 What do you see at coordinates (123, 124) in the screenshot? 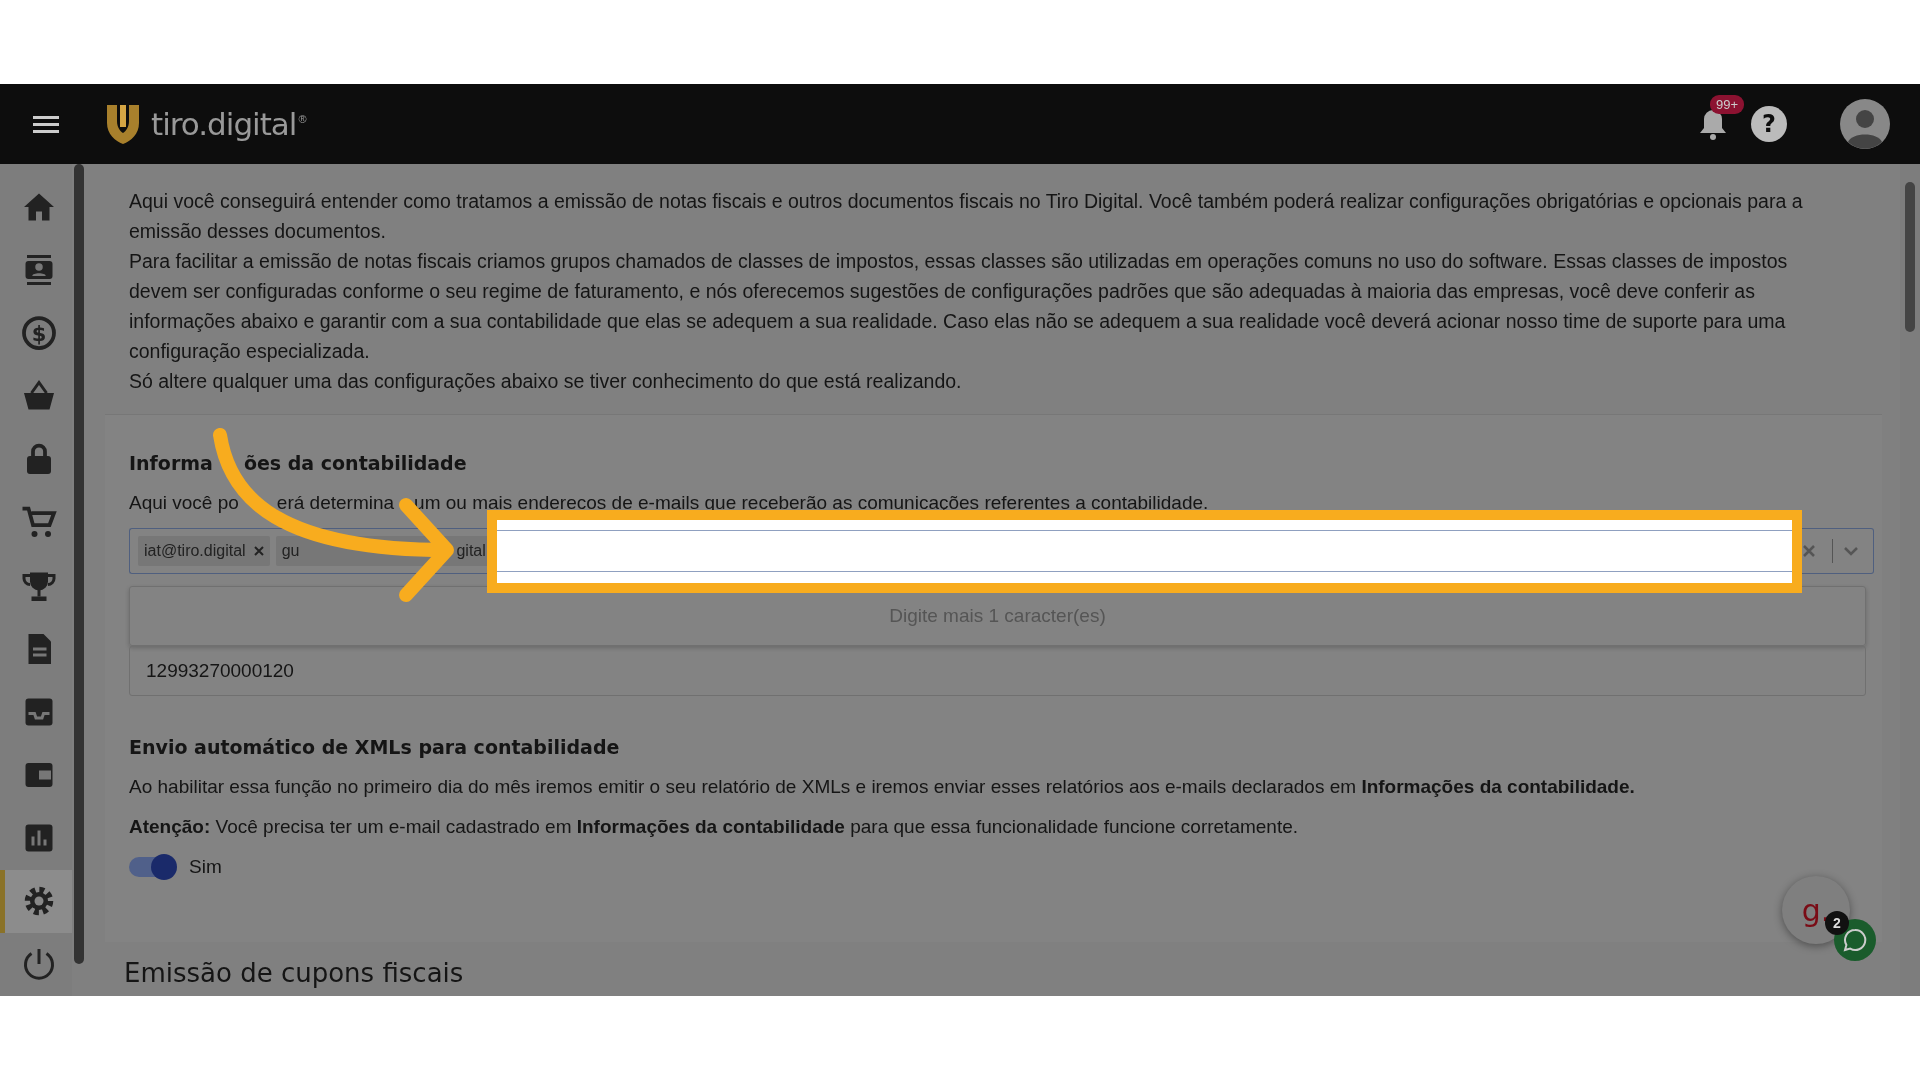
I see `shield-logo-icon` at bounding box center [123, 124].